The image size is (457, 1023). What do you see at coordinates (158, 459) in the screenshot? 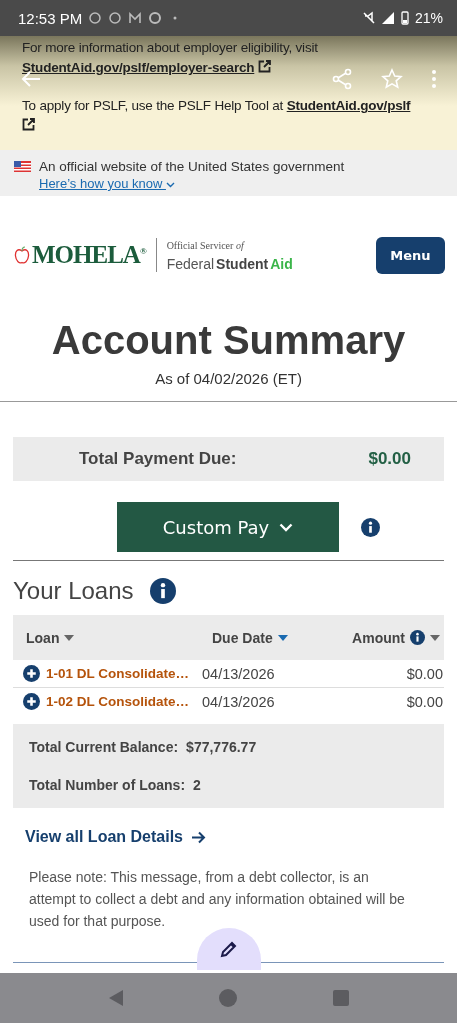
I see `payment-due-label: Total Payment Due:` at bounding box center [158, 459].